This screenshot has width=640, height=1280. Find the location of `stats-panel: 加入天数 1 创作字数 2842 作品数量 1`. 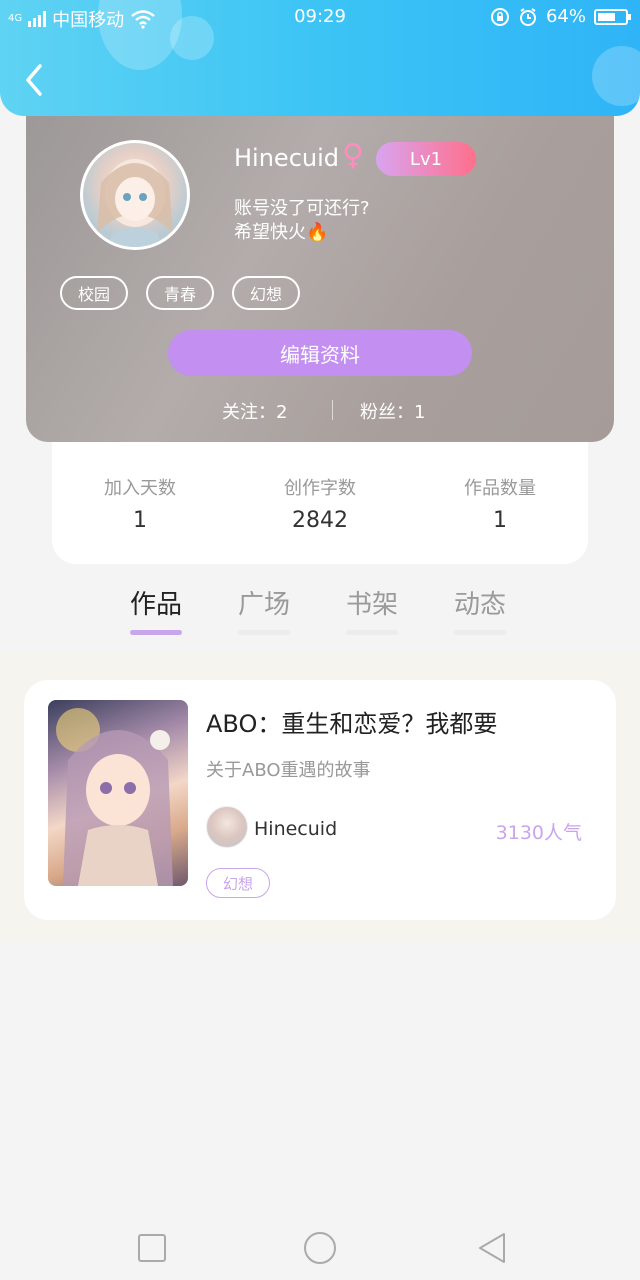

stats-panel: 加入天数 1 创作字数 2842 作品数量 1 is located at coordinates (320, 497).